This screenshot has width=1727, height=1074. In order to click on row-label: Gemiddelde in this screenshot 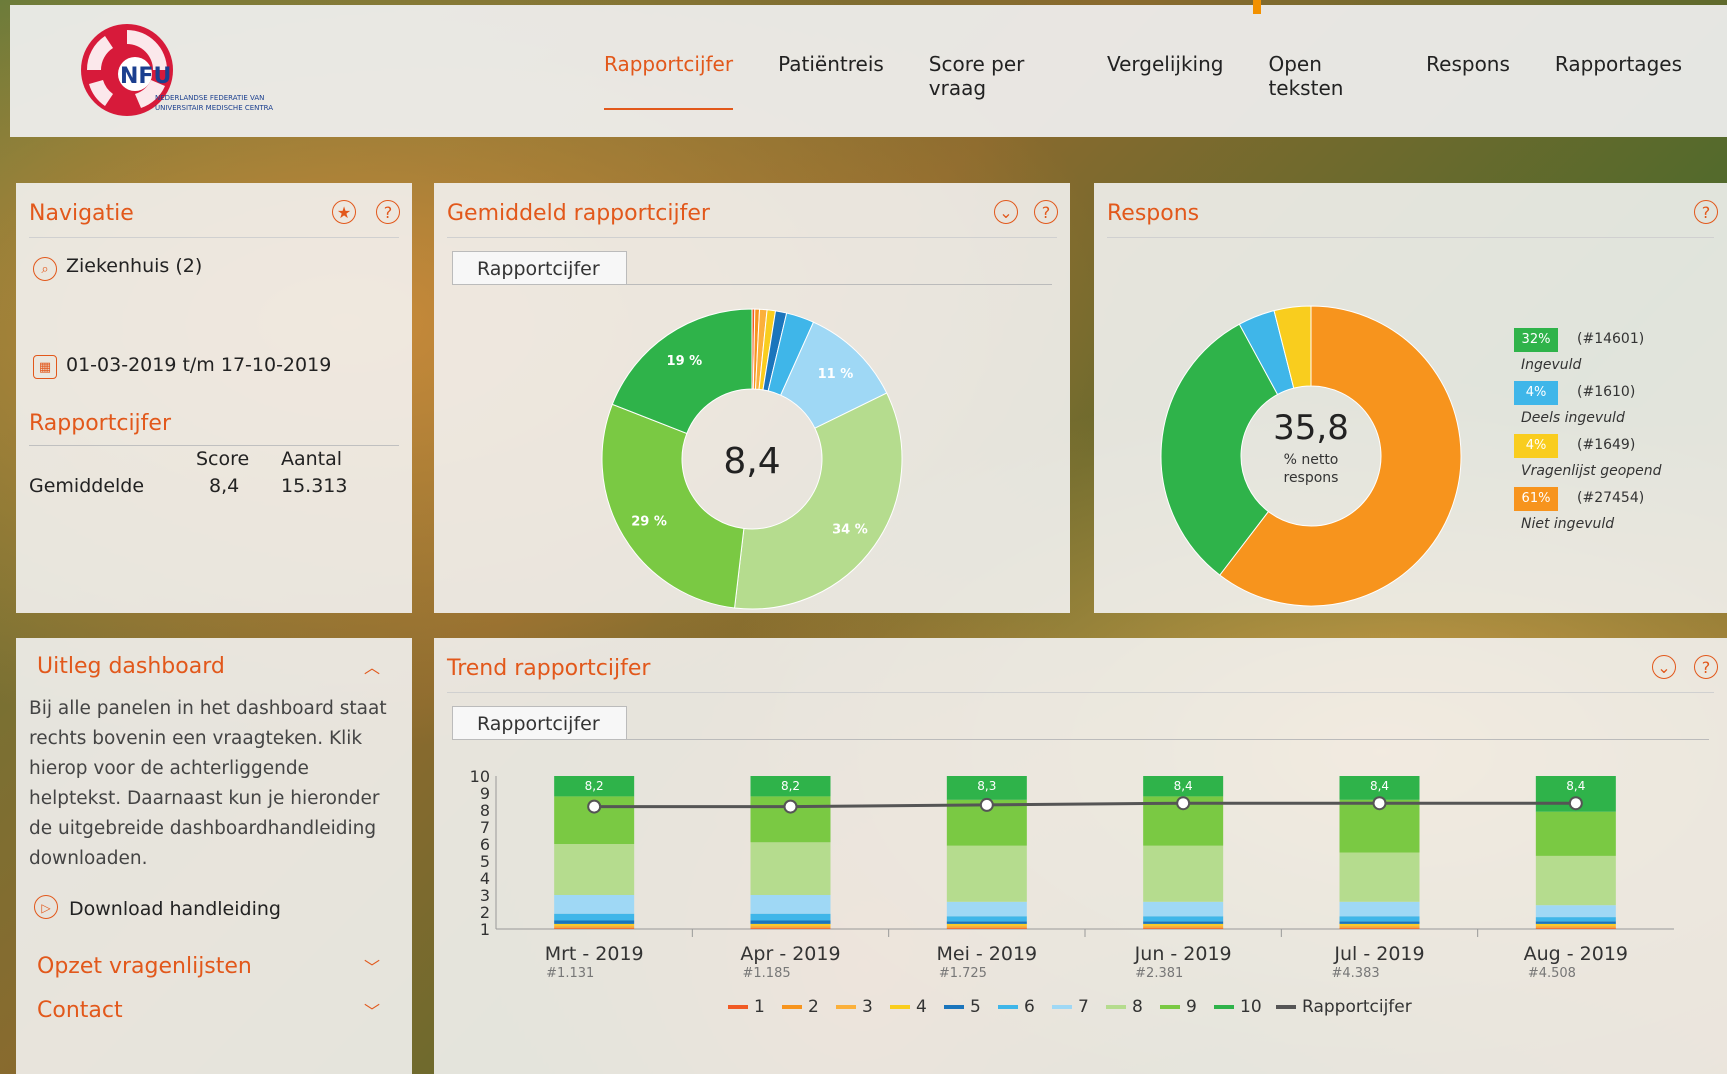, I will do `click(87, 486)`.